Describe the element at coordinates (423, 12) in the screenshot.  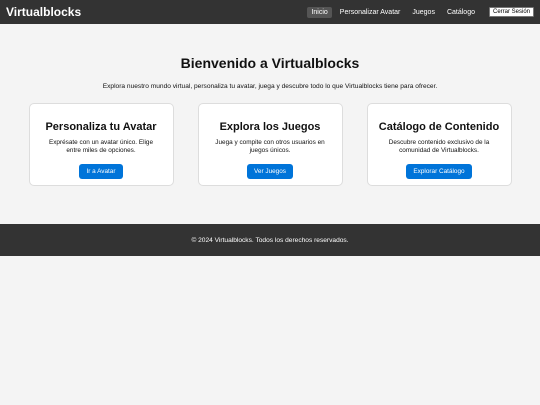
I see `nav-link-juegos: Juegos` at that location.